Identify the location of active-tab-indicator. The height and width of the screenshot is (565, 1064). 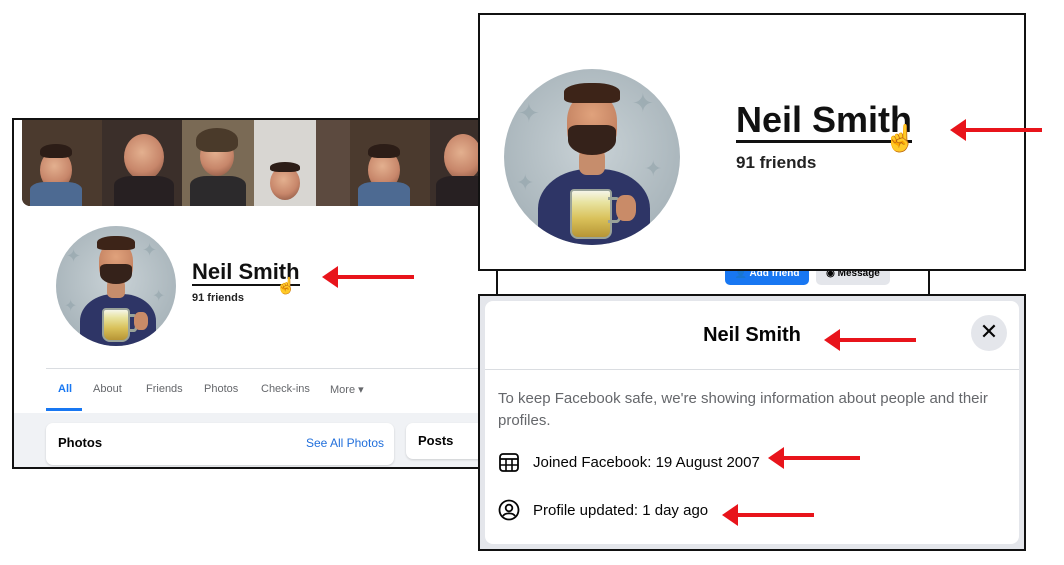
(64, 409).